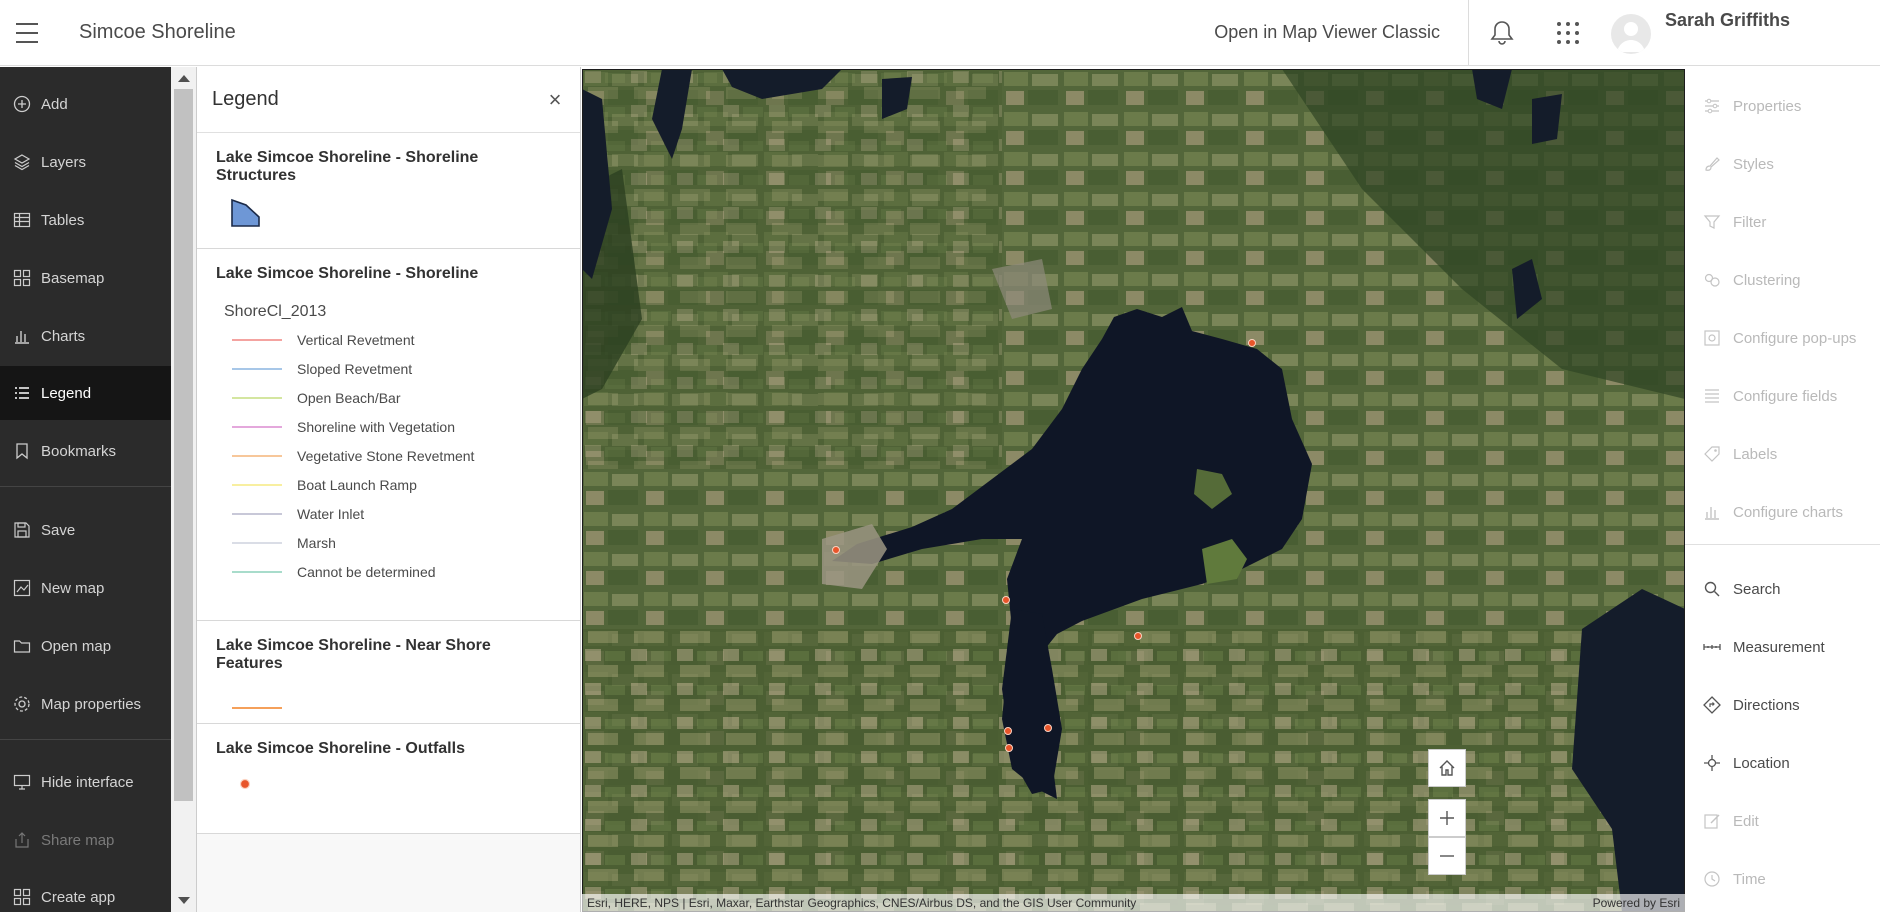  Describe the element at coordinates (1712, 589) in the screenshot. I see `search-icon` at that location.